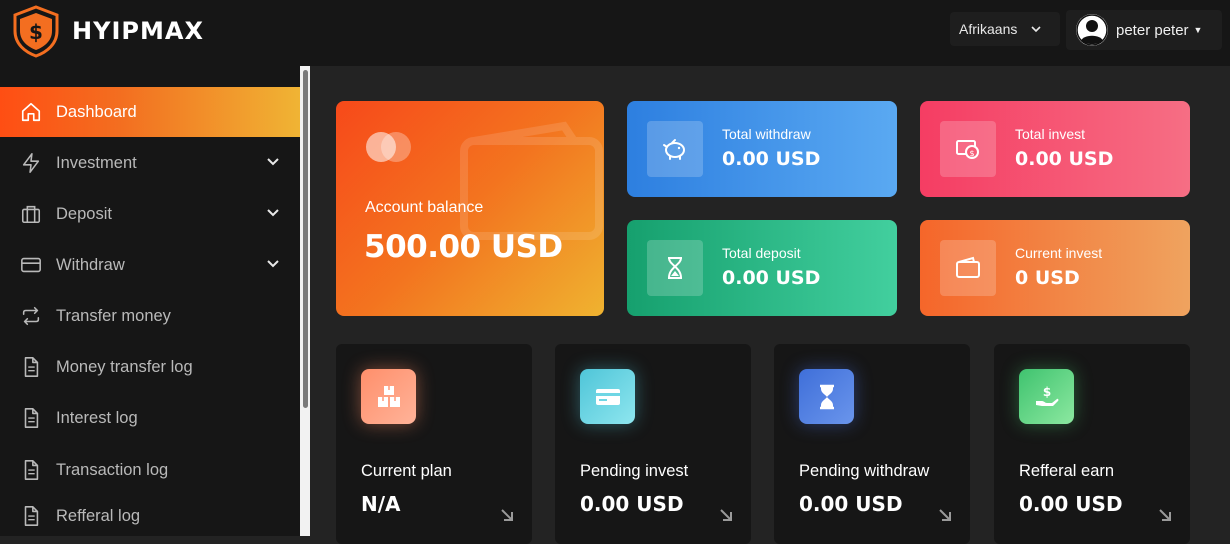 This screenshot has width=1230, height=544. Describe the element at coordinates (607, 396) in the screenshot. I see `card-icon` at that location.